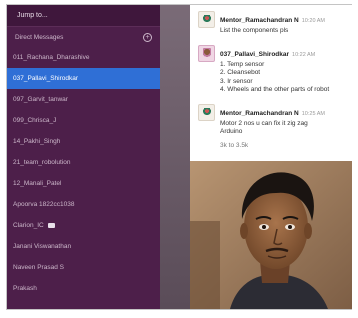 The width and height of the screenshot is (358, 318). I want to click on dm-item-label: 037_Pallavi_Shirodkar, so click(46, 78).